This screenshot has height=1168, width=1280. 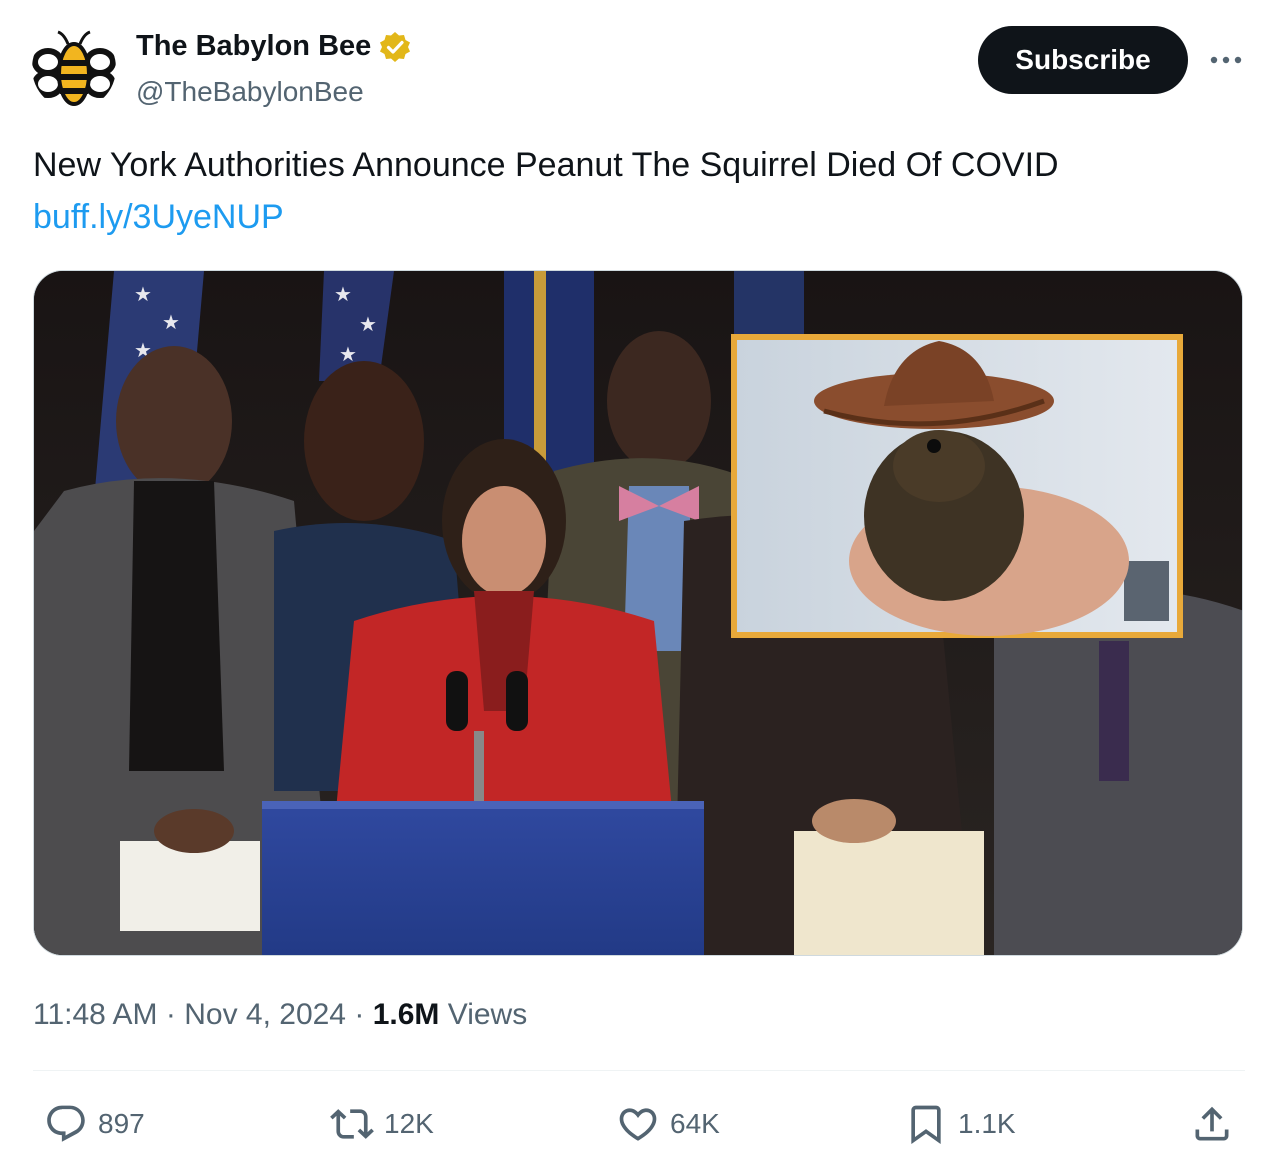 I want to click on more-horizontal-icon, so click(x=1226, y=60).